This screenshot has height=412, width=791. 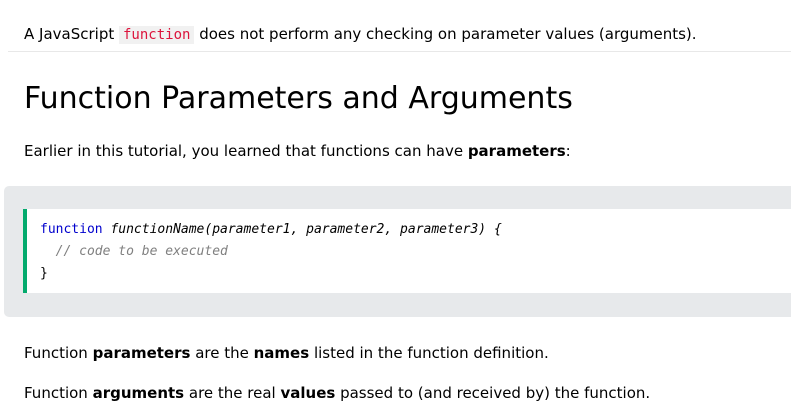 What do you see at coordinates (298, 98) in the screenshot?
I see `section-heading: Function Parameters and Arguments` at bounding box center [298, 98].